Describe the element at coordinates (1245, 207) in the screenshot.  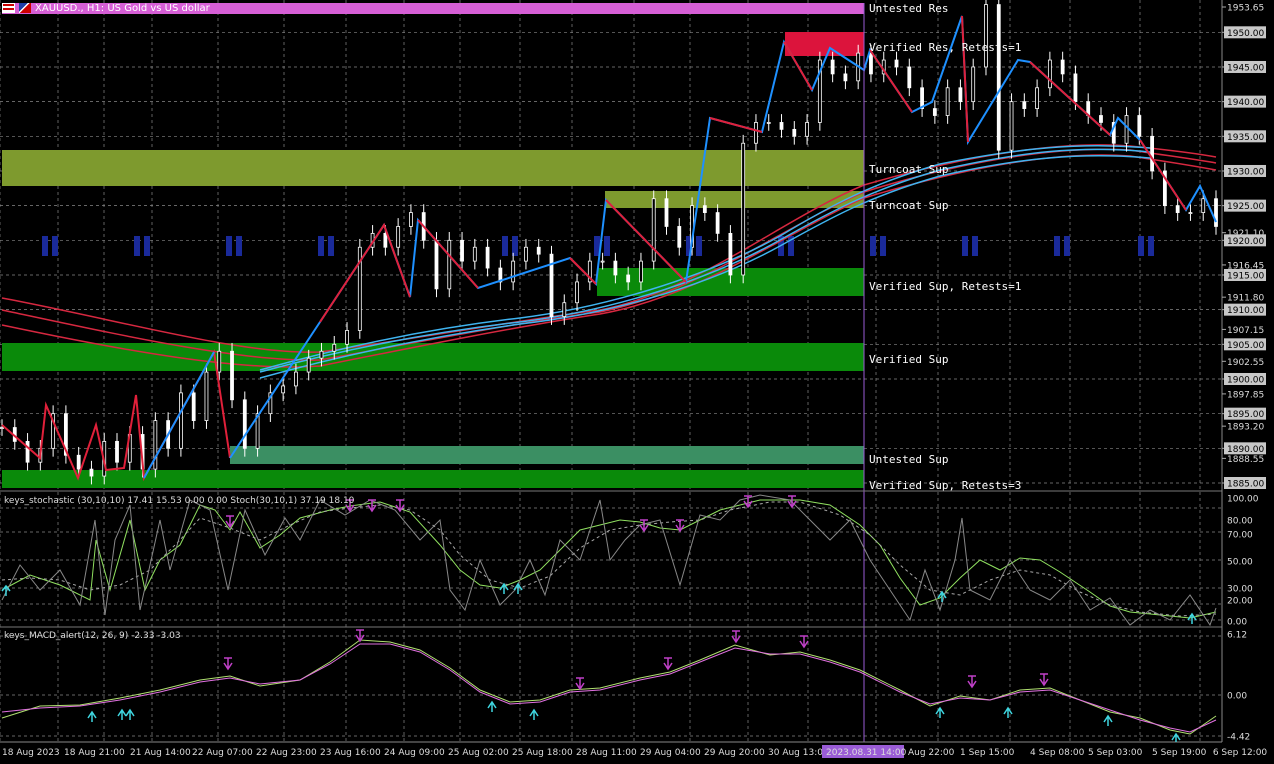
I see `price-axis-label: 1925.00` at that location.